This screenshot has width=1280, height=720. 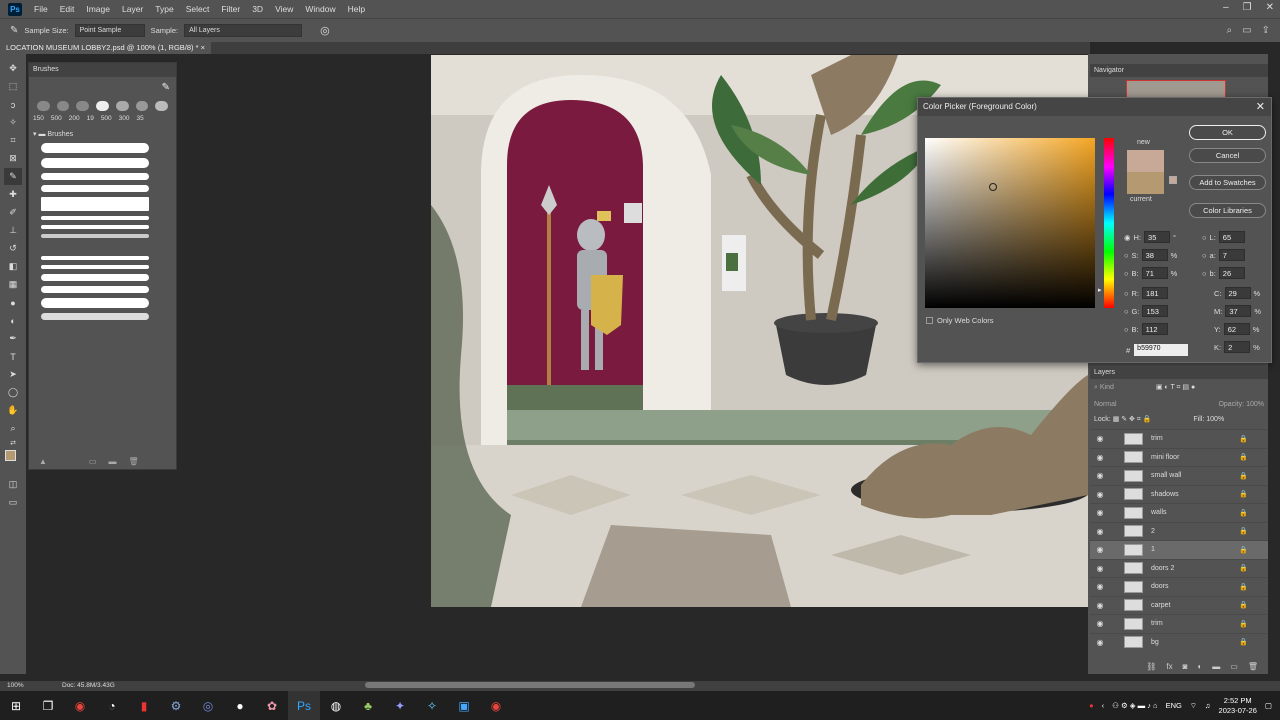 I want to click on search-icon: ⌕, so click(x=1230, y=30).